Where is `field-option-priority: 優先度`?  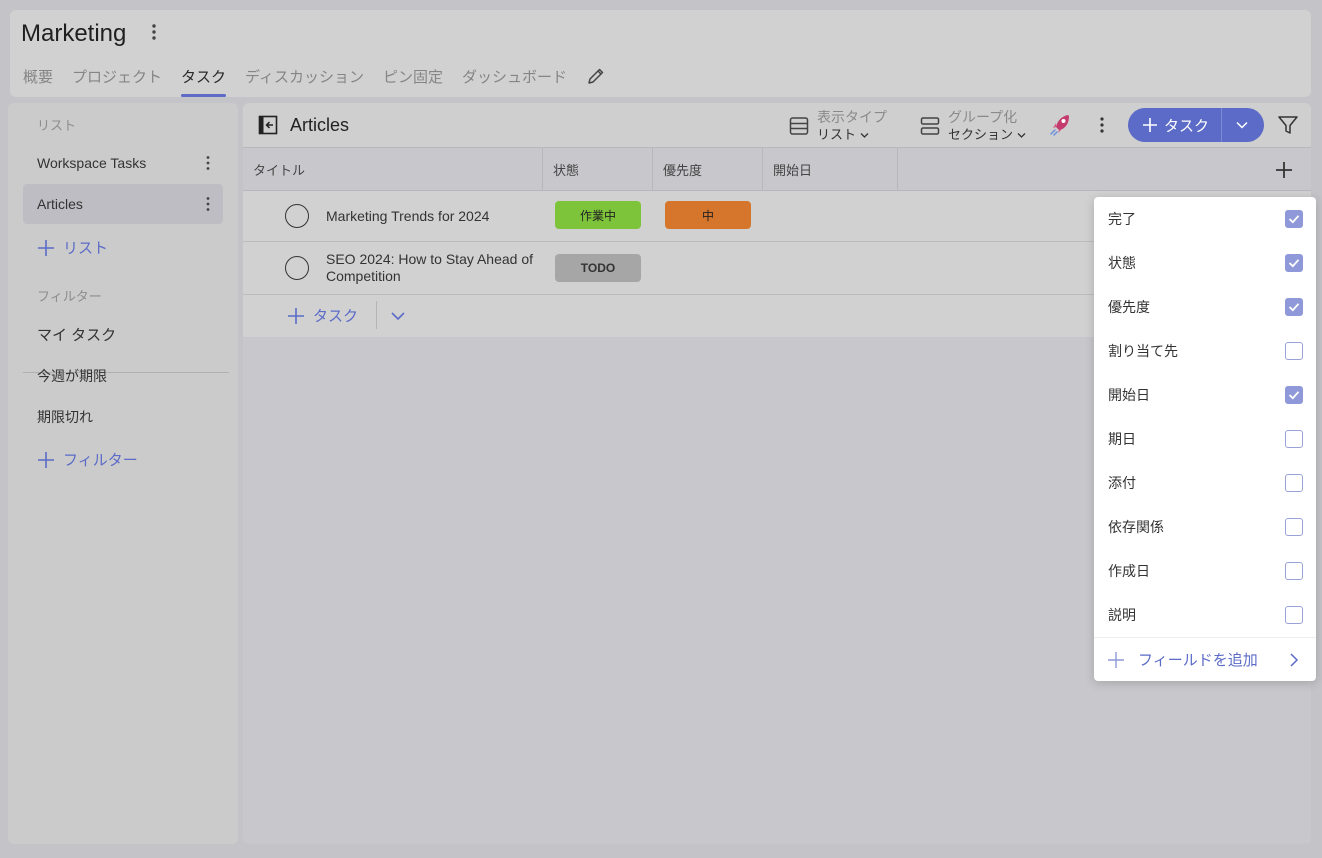 field-option-priority: 優先度 is located at coordinates (1205, 307).